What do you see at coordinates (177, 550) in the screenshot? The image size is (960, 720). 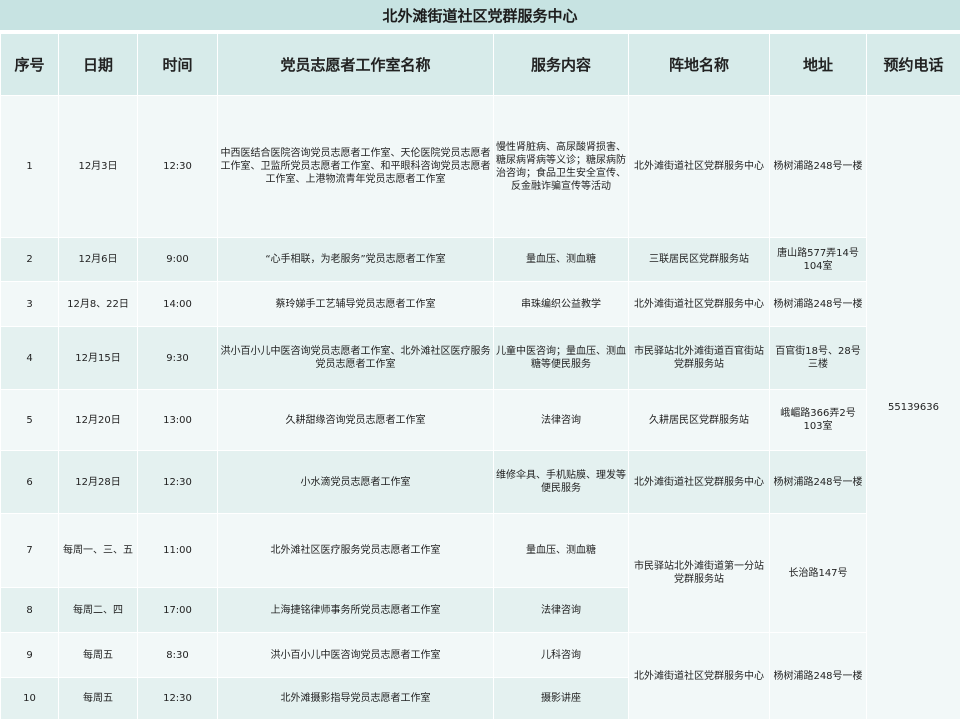 I see `cell-time: 11:00` at bounding box center [177, 550].